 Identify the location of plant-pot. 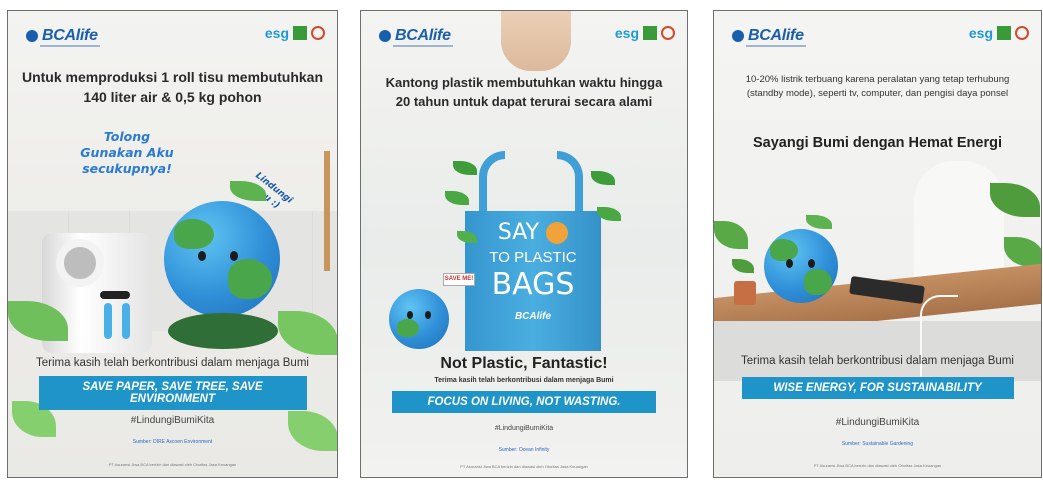
(745, 293).